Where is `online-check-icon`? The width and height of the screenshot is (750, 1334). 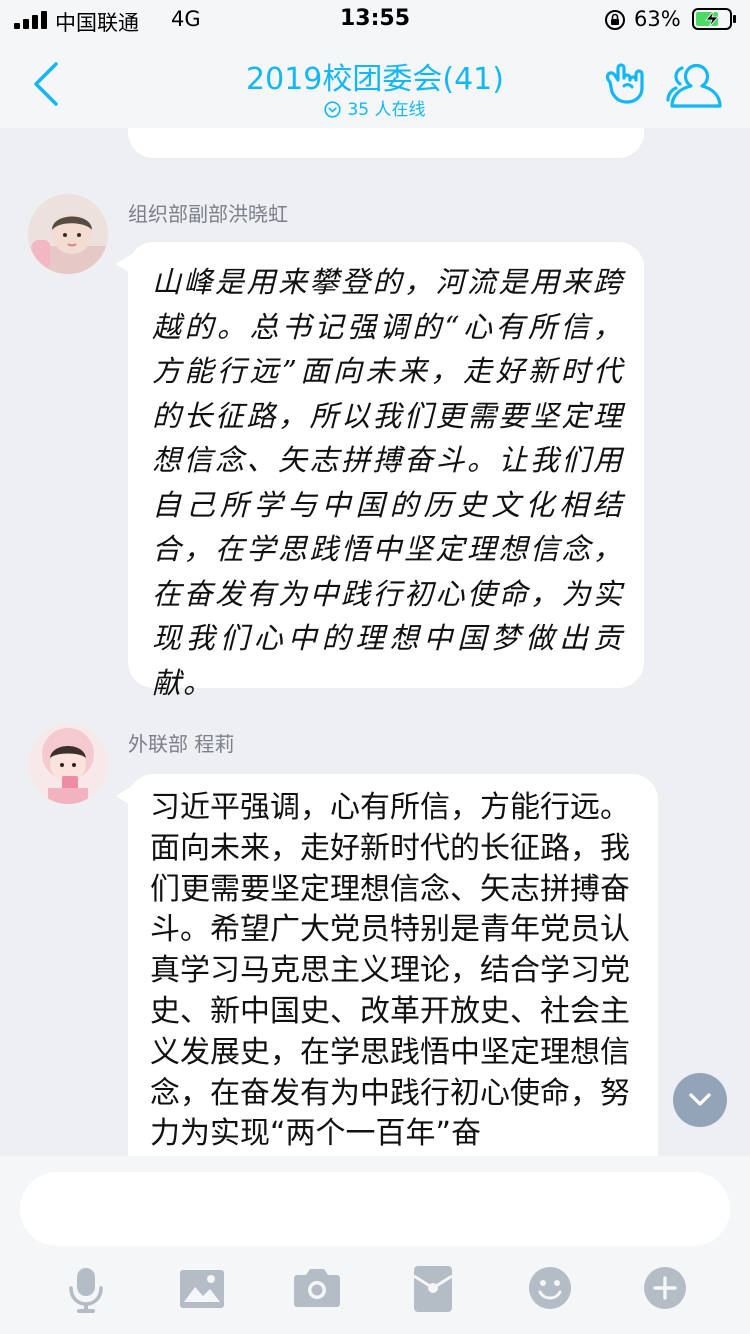 online-check-icon is located at coordinates (333, 109).